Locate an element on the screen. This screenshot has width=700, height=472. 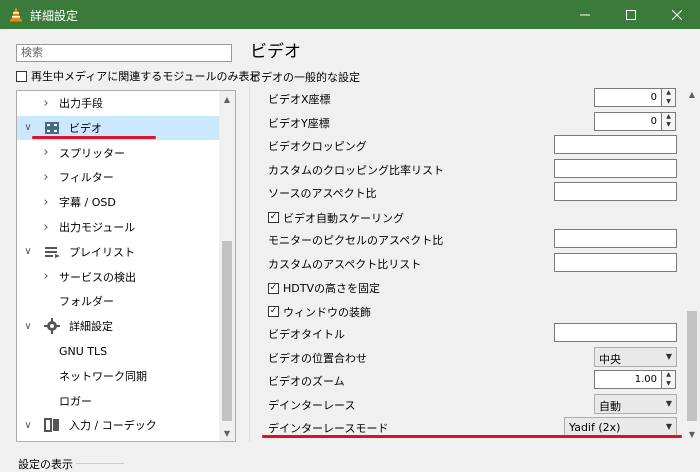
tree-scrollbar: ▲ ▼ is located at coordinates (227, 266).